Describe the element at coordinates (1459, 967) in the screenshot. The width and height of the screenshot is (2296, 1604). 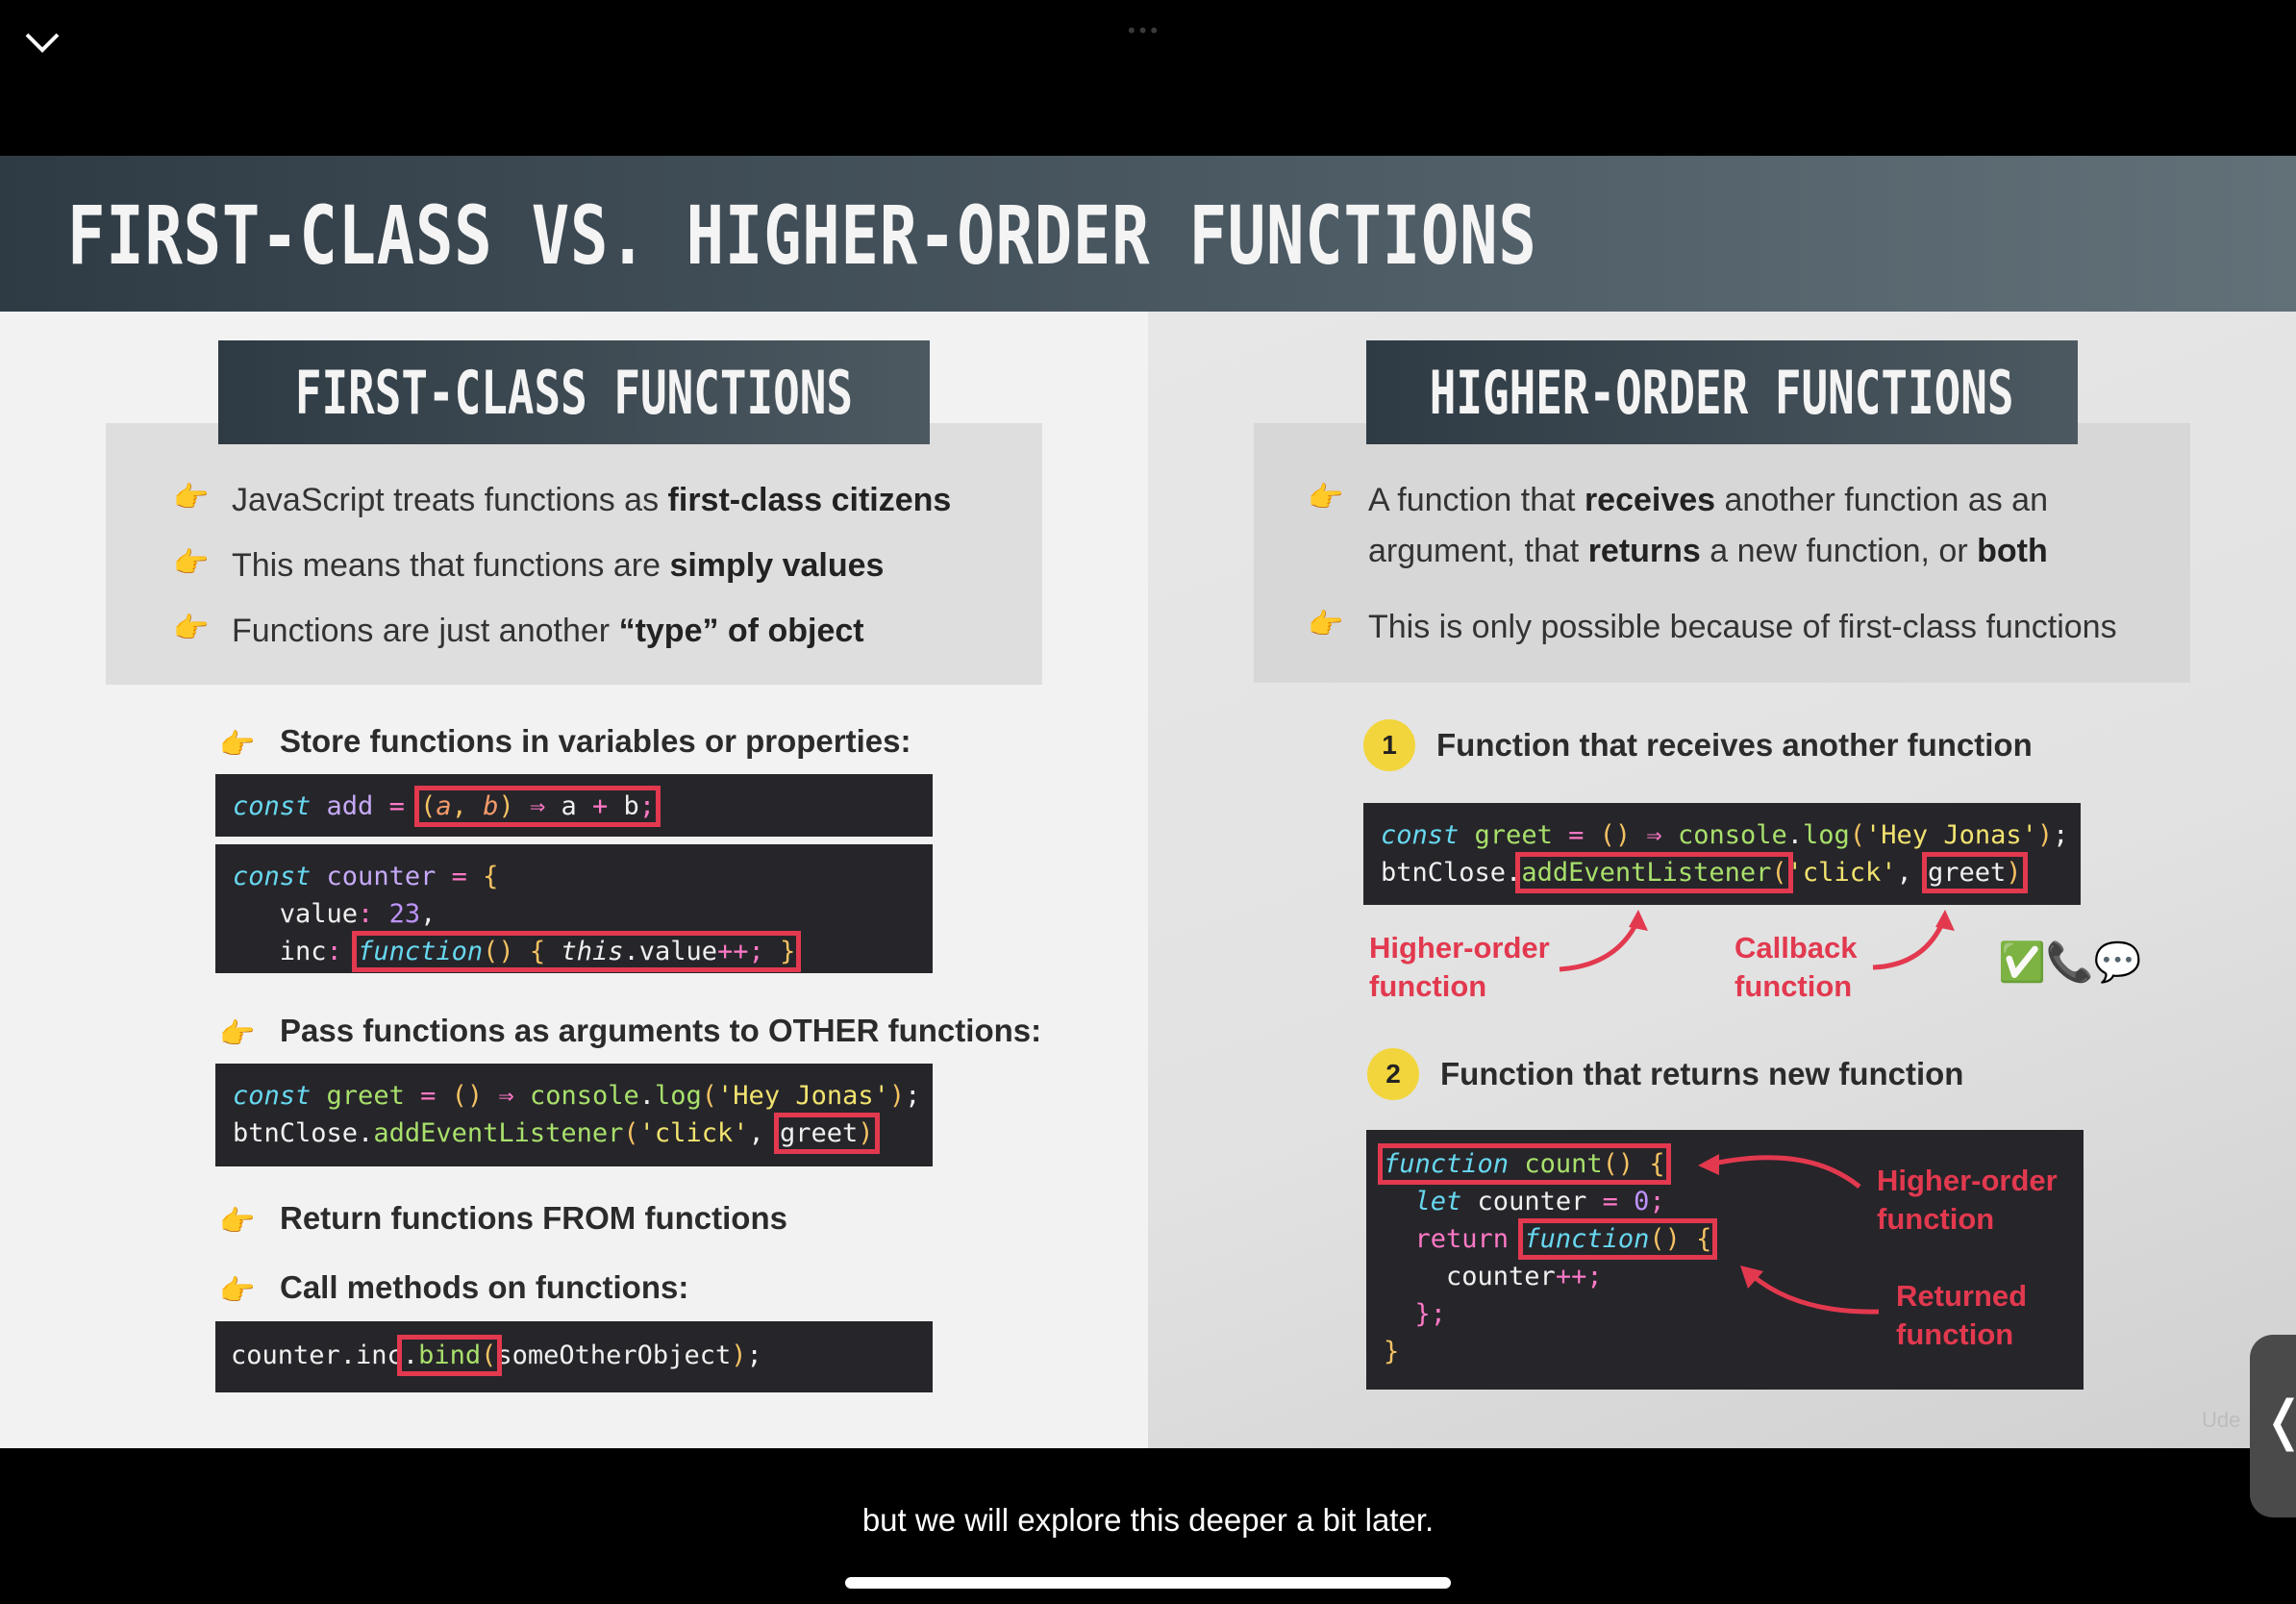
I see `note-higher-order-function: Higher-order function` at that location.